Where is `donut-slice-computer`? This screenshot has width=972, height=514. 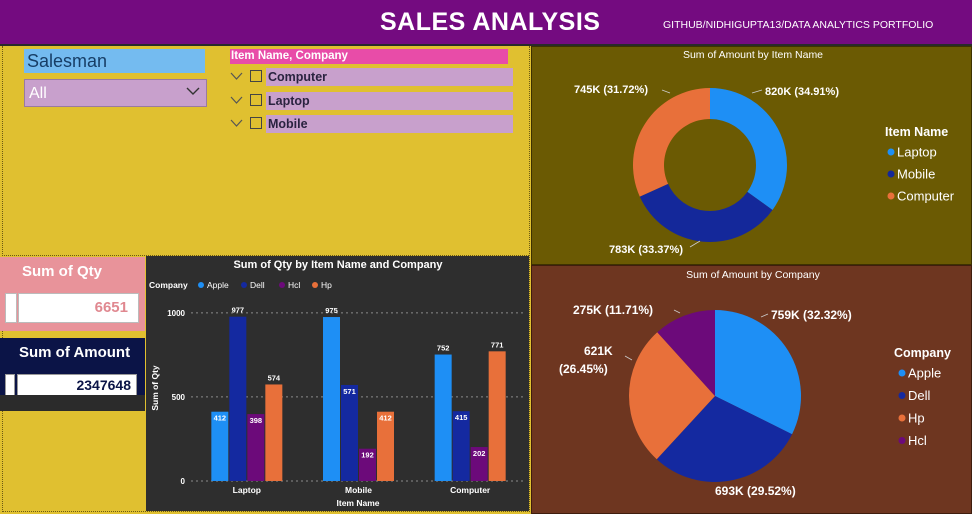 donut-slice-computer is located at coordinates (671, 142).